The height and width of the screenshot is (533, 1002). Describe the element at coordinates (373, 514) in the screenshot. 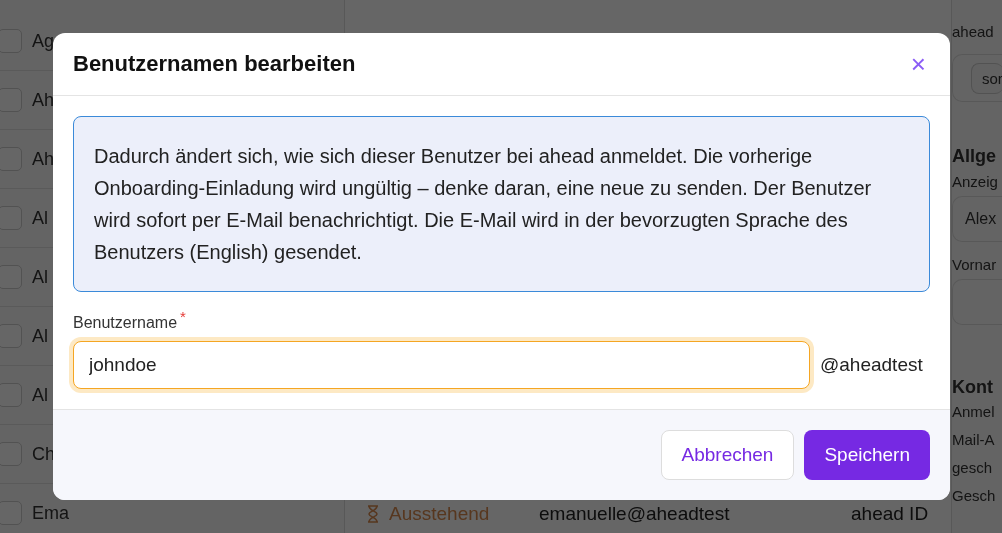

I see `hourglass-icon` at that location.